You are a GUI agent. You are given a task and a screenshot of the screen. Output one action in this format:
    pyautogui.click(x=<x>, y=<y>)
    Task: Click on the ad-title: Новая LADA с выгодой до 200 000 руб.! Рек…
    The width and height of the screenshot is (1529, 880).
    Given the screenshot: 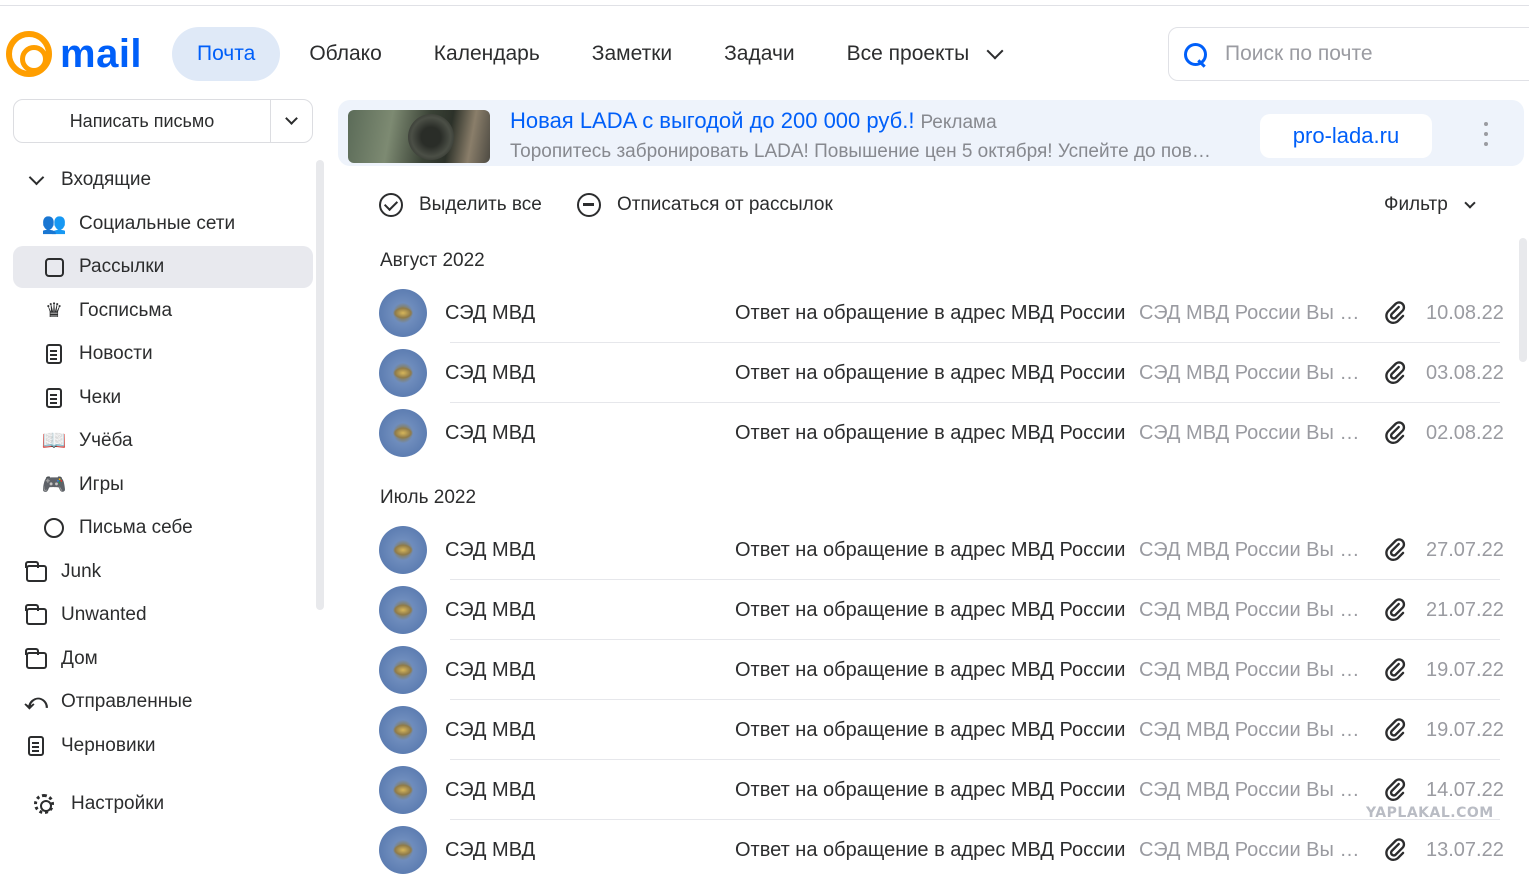 What is the action you would take?
    pyautogui.click(x=753, y=121)
    